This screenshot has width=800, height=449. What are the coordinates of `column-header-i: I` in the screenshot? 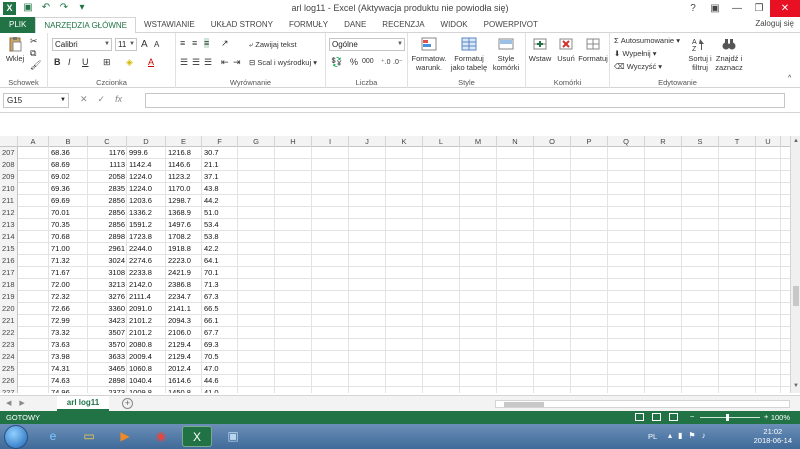 It's located at (330, 141).